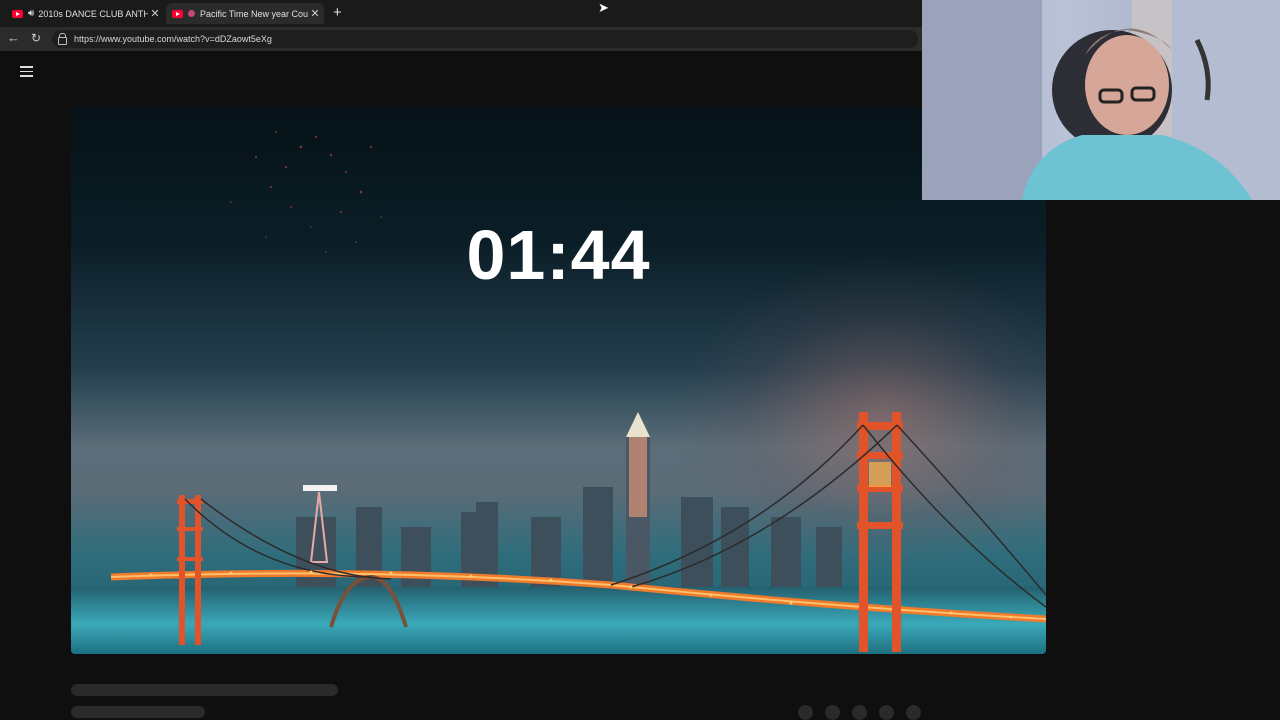 The width and height of the screenshot is (1280, 720). I want to click on lit-tower, so click(638, 424).